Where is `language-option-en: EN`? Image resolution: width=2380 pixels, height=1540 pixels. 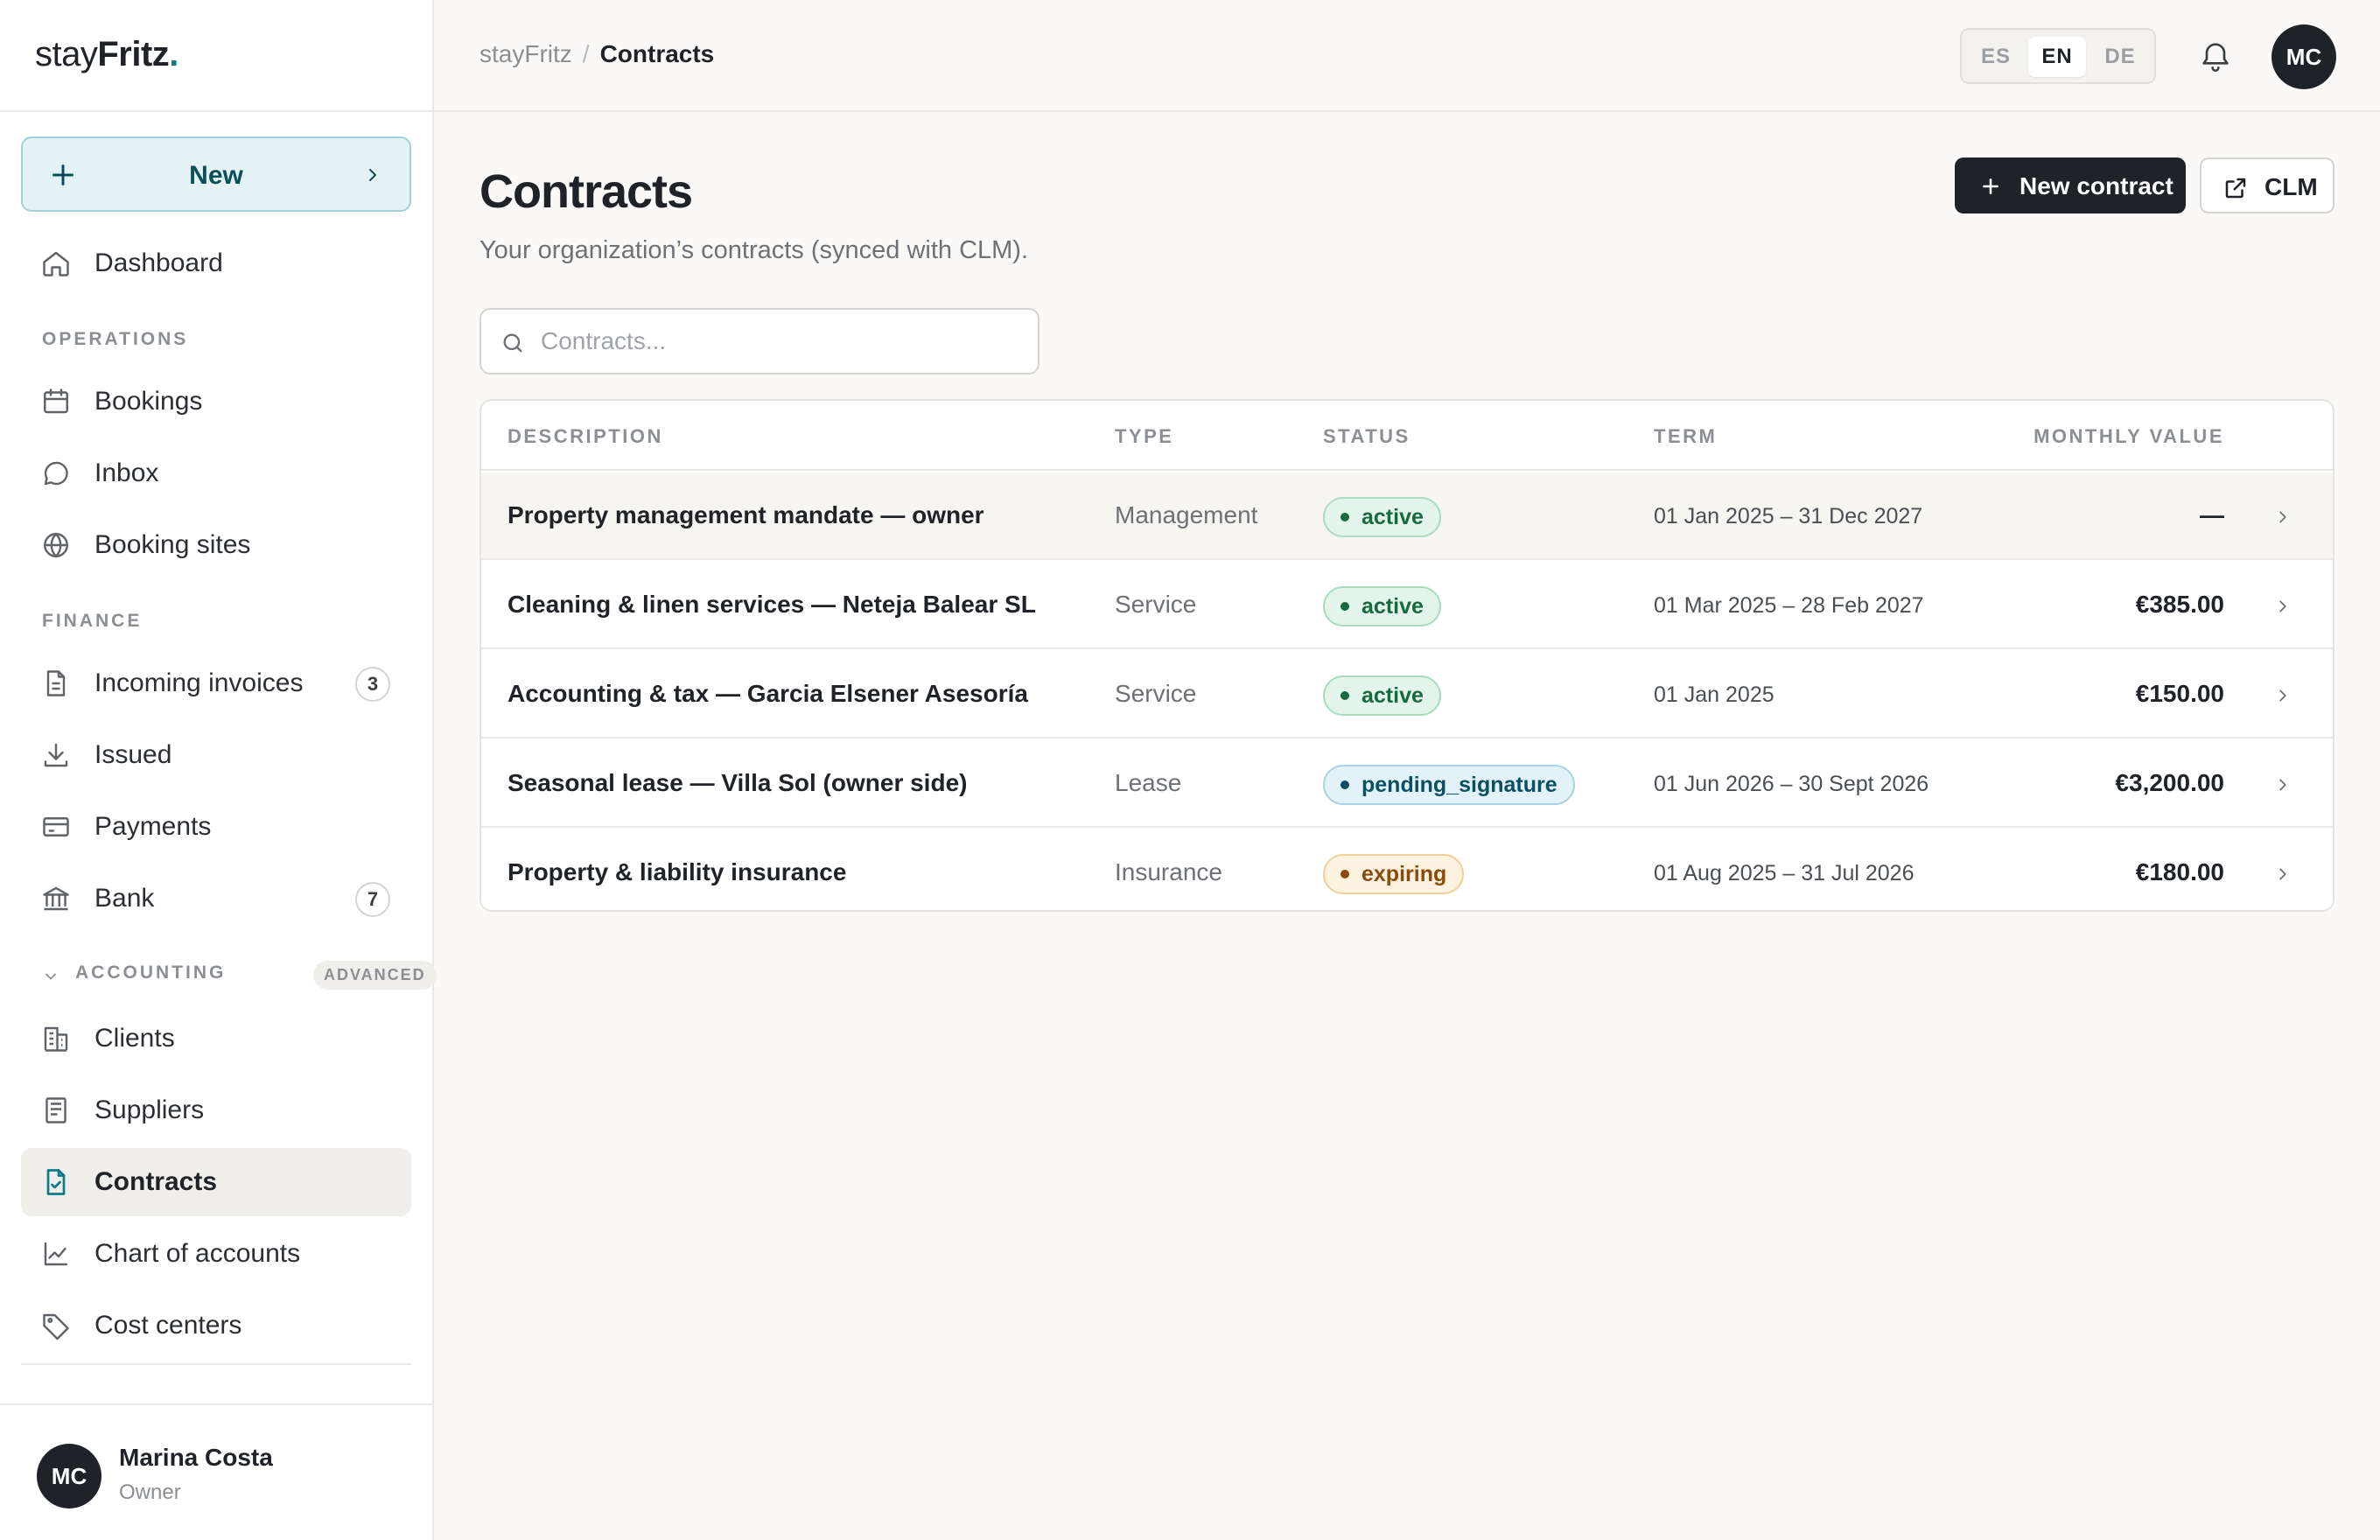 language-option-en: EN is located at coordinates (2057, 57).